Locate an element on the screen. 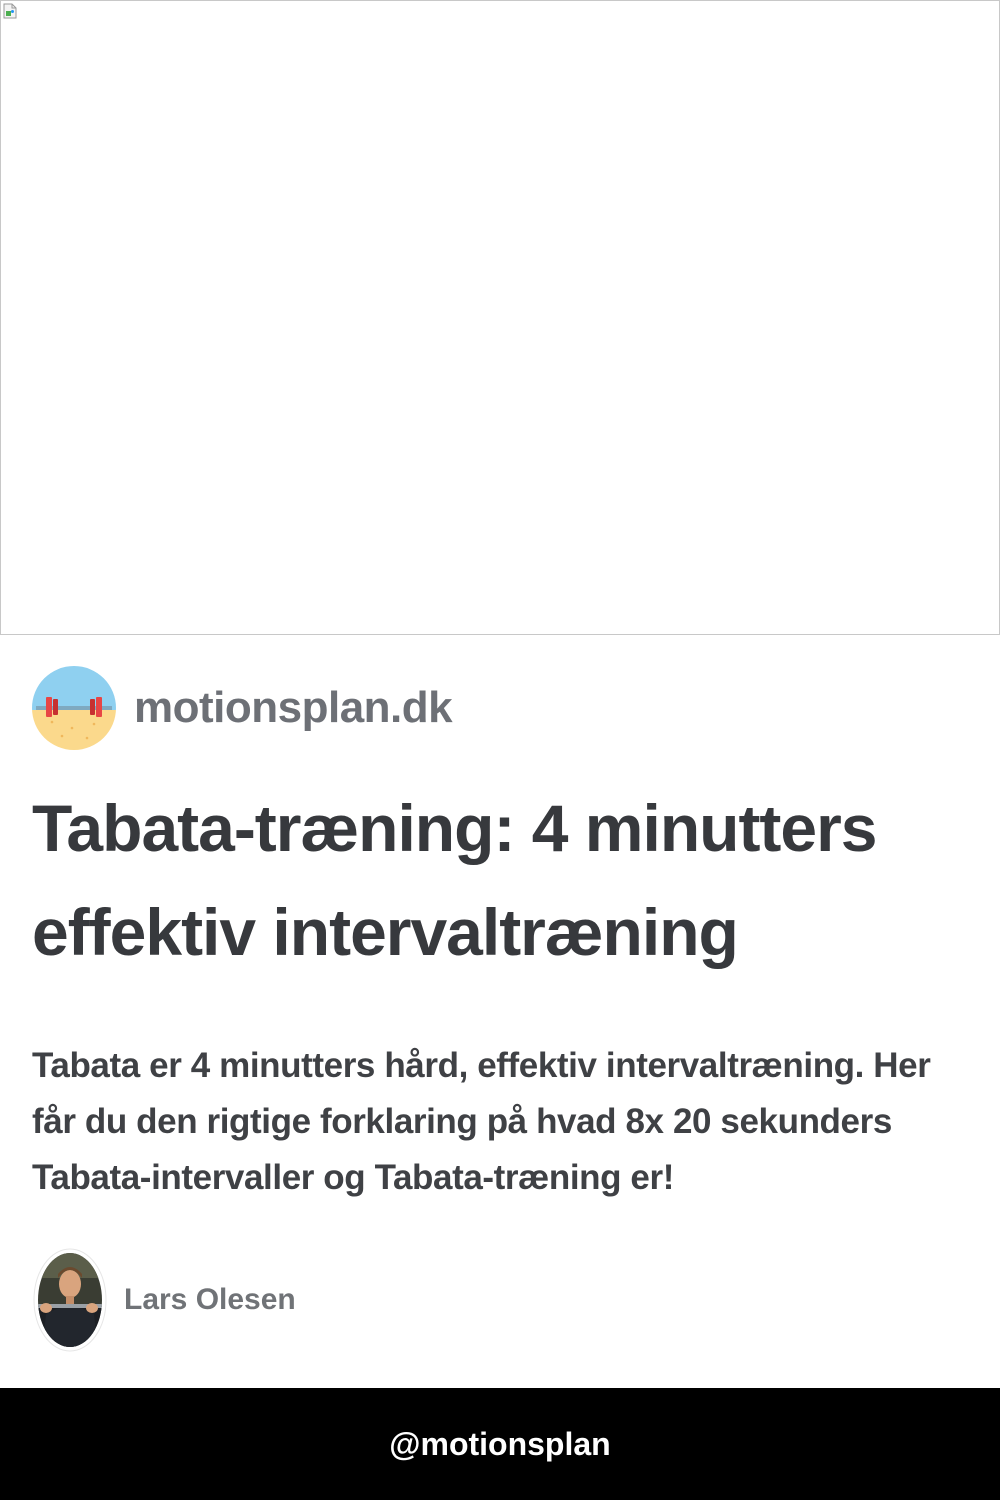  social-handle: @motionsplan is located at coordinates (499, 1444).